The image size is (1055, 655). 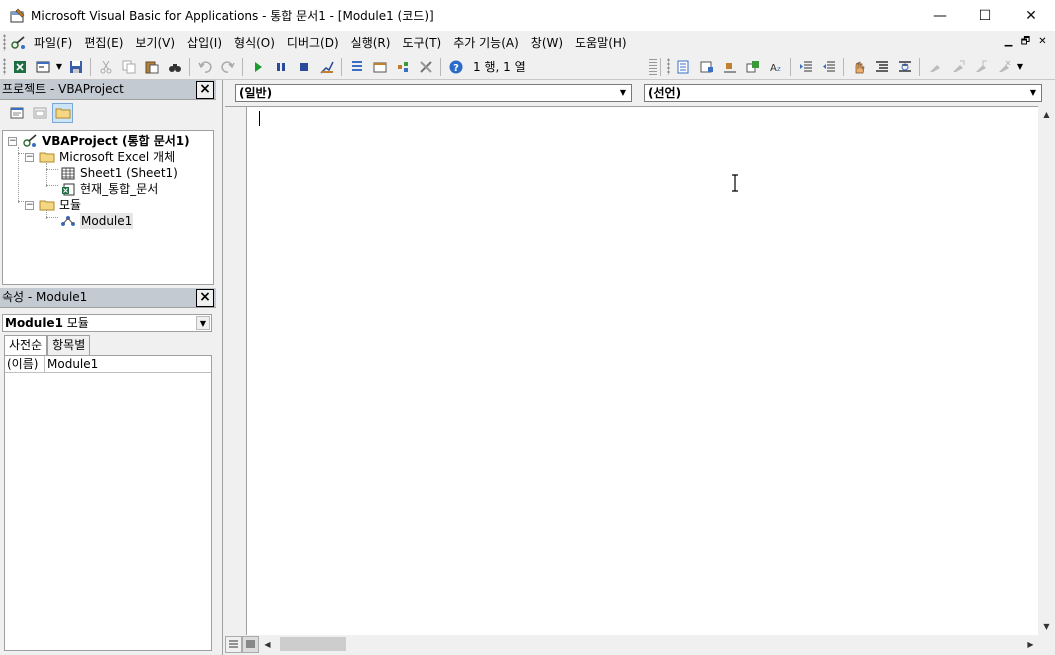 I want to click on close-button: ✕, so click(x=1031, y=15).